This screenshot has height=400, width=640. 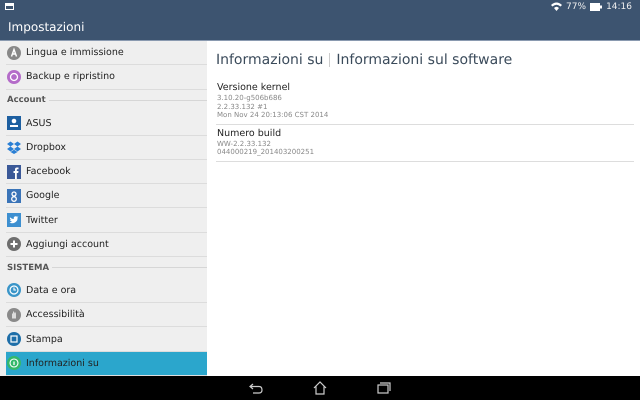 What do you see at coordinates (106, 364) in the screenshot?
I see `settings-item: Informazioni su` at bounding box center [106, 364].